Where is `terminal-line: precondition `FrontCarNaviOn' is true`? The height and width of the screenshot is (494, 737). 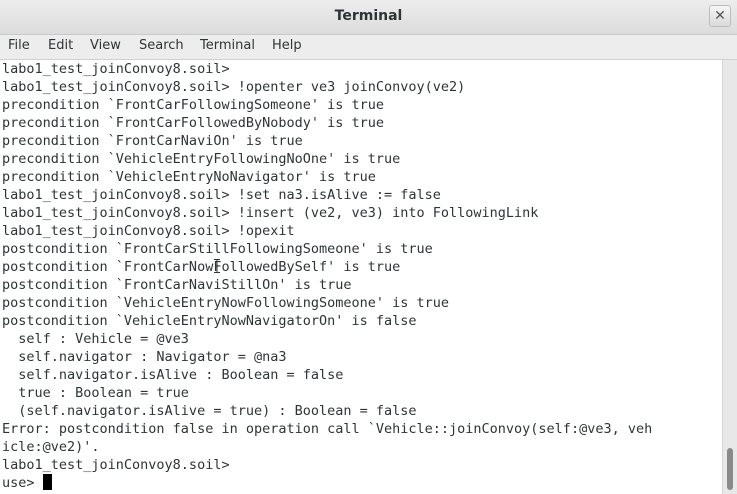 terminal-line: precondition `FrontCarNaviOn' is true is located at coordinates (152, 141).